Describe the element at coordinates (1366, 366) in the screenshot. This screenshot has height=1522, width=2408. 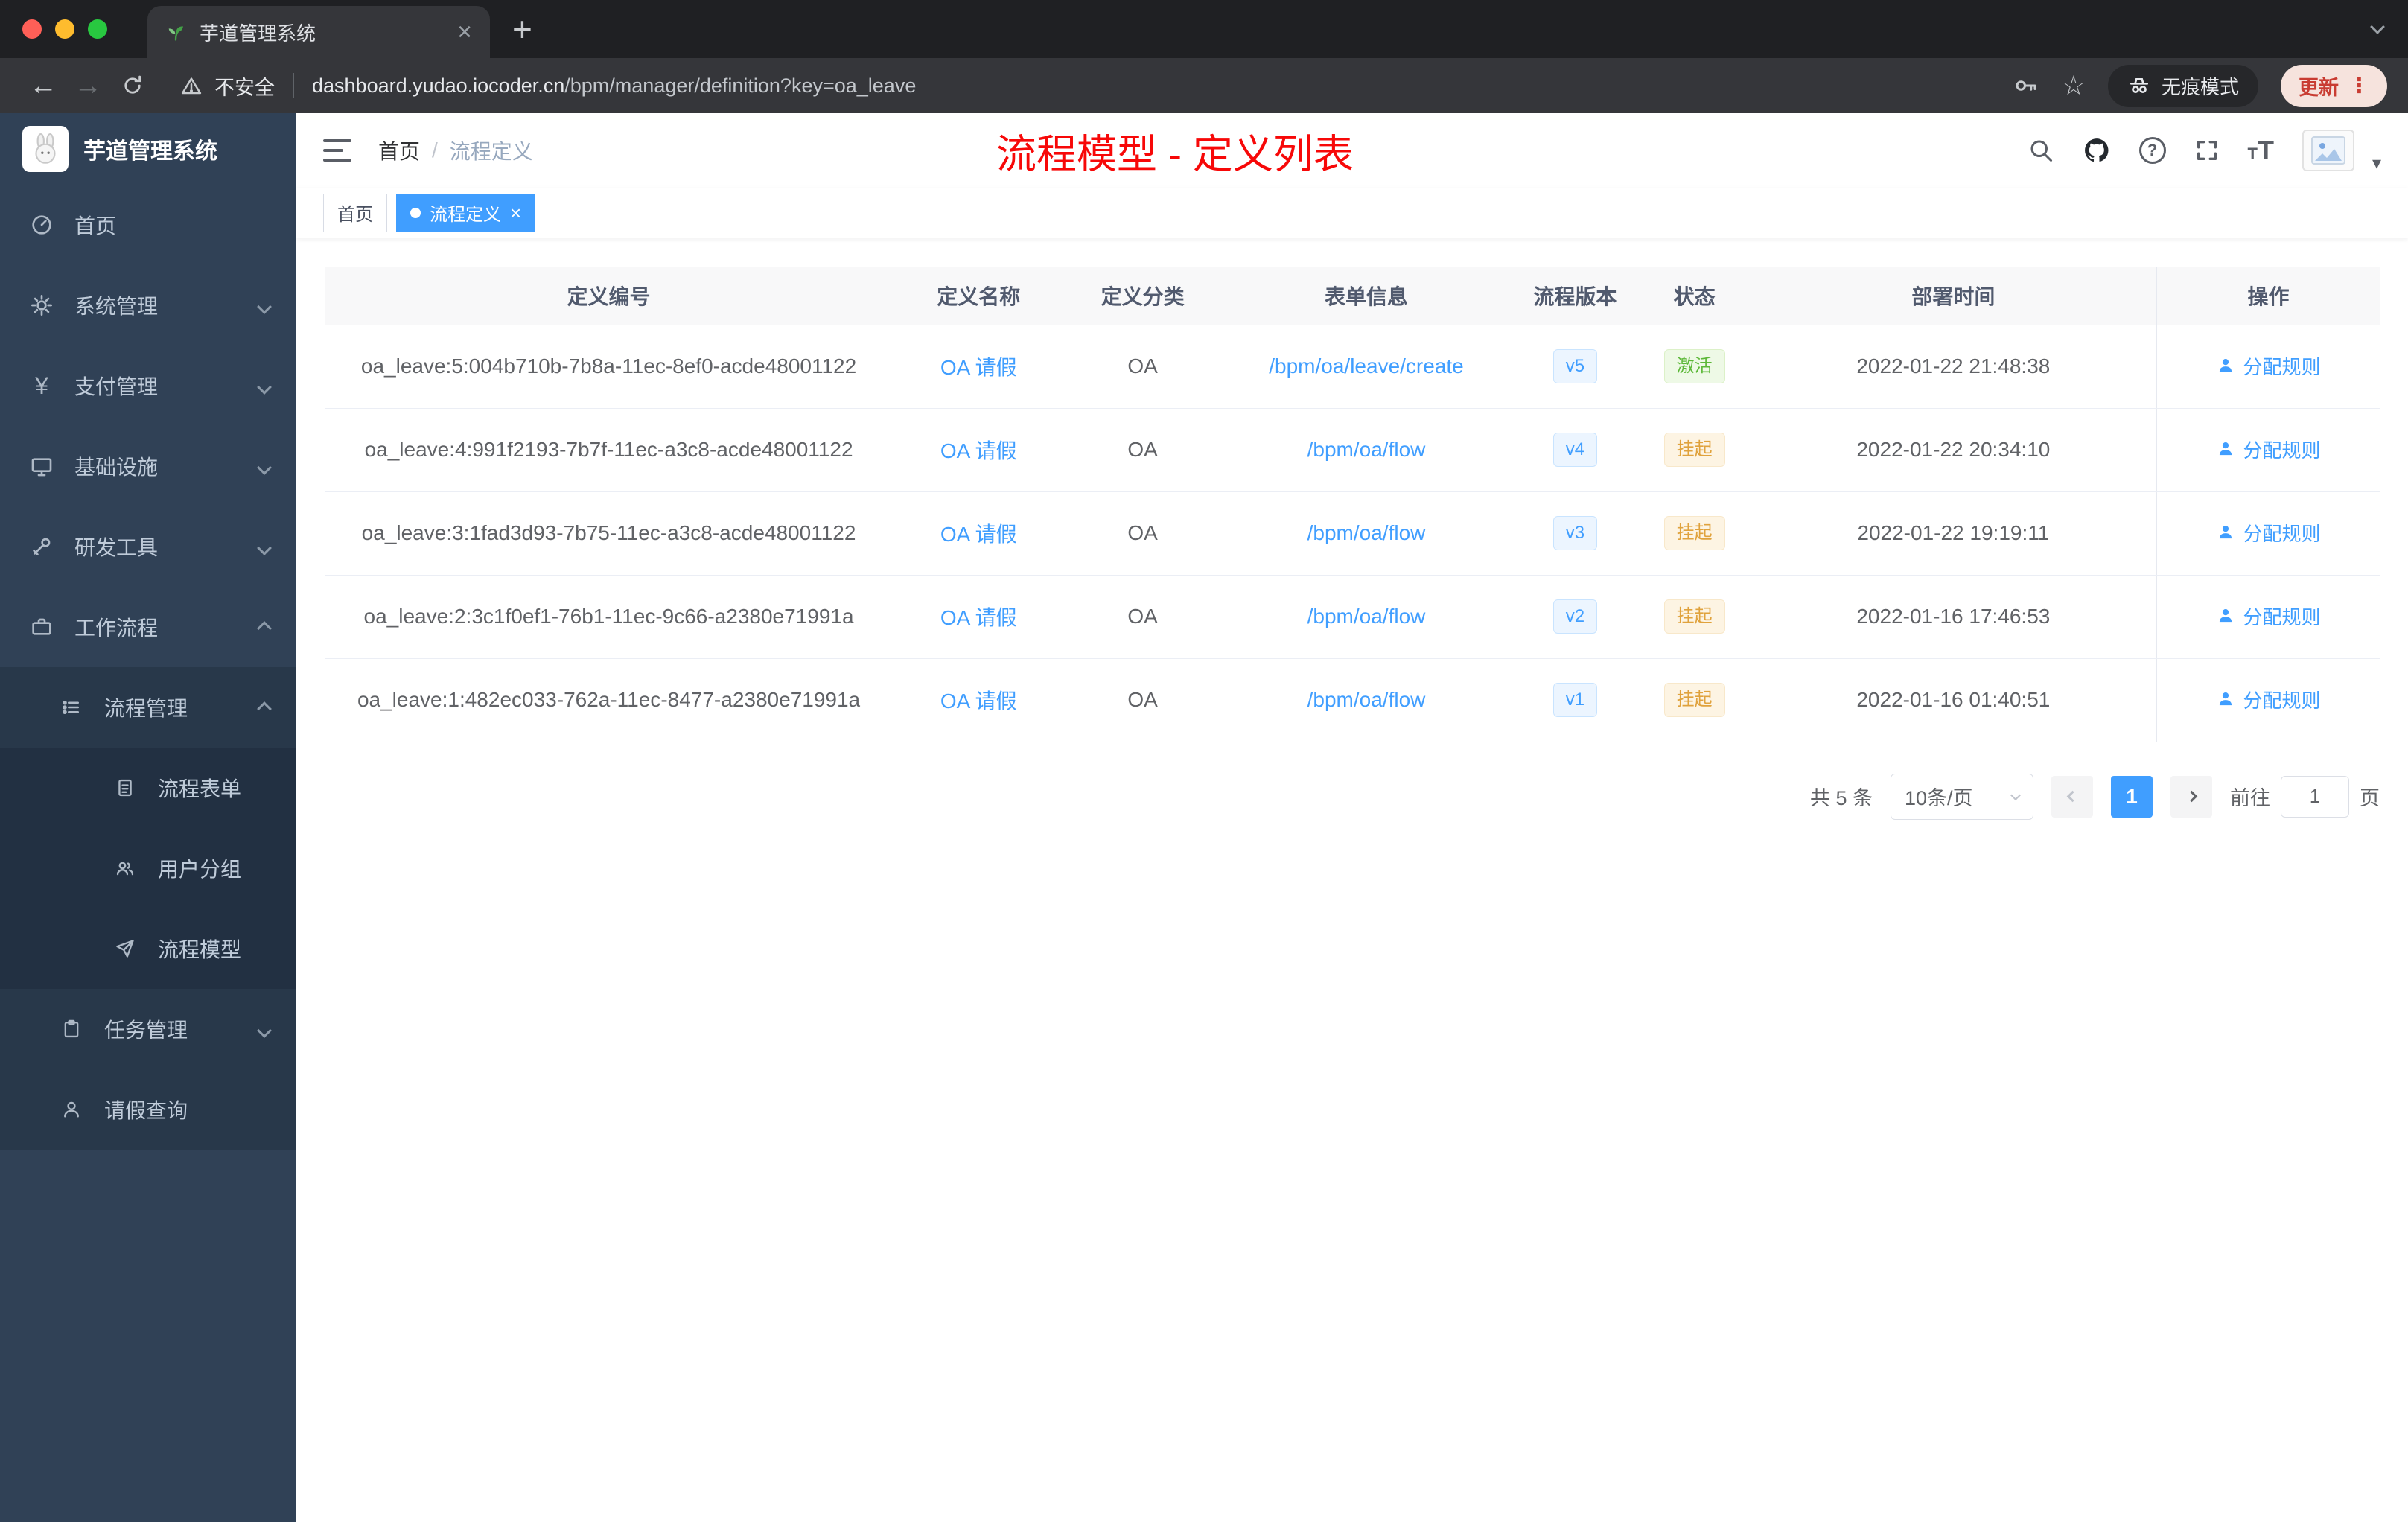
I see `form-info-link: /bpm/oa/leave/create` at that location.